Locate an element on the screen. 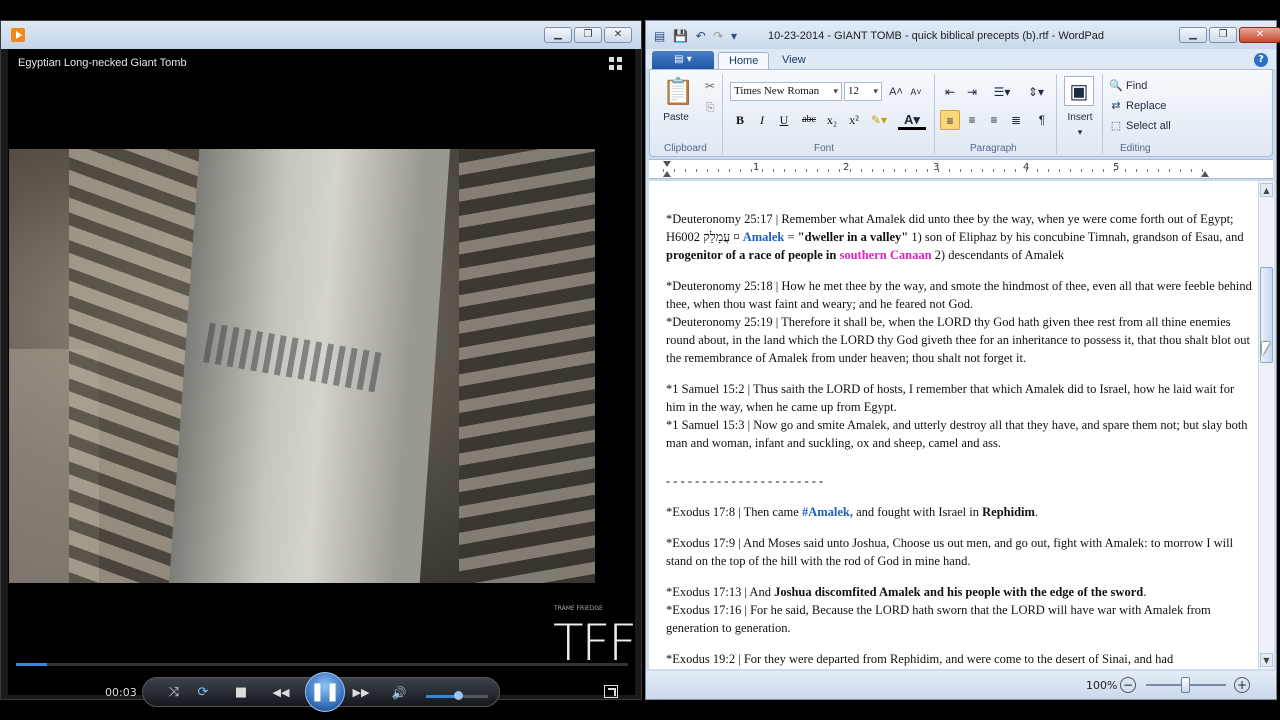  media-player-app-icon is located at coordinates (18, 35).